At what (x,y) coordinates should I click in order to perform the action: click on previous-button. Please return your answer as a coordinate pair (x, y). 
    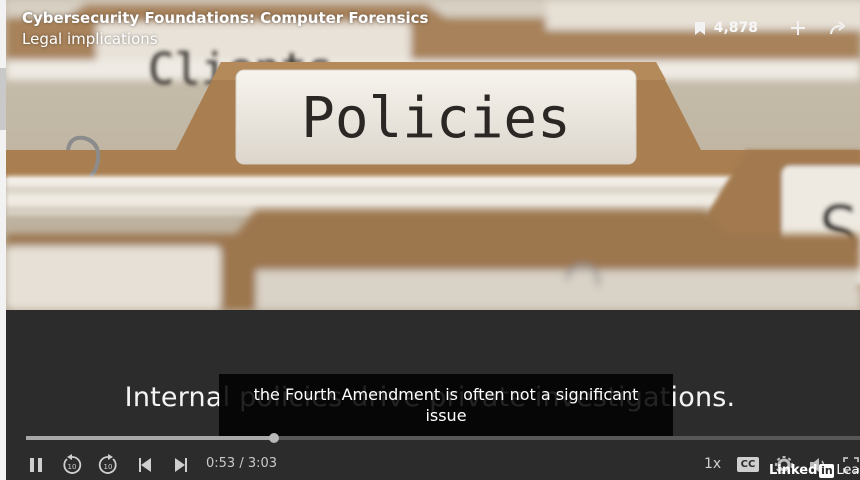
    Looking at the image, I should click on (145, 465).